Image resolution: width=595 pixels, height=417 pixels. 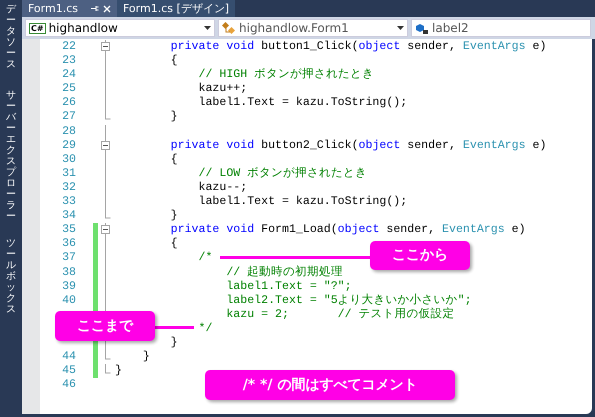 I want to click on callout: ここから, so click(x=420, y=255).